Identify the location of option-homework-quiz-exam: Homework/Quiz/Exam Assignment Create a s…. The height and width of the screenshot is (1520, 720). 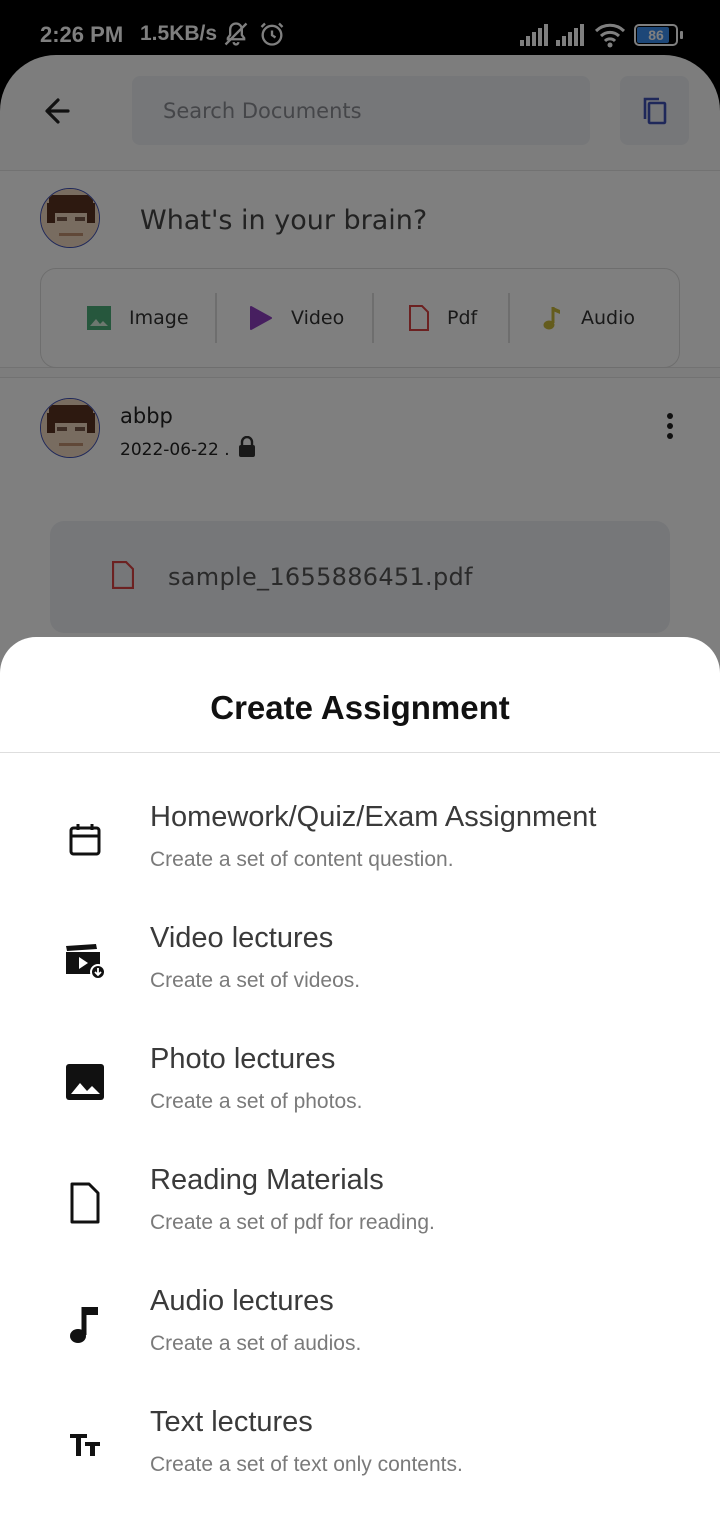
(360, 847).